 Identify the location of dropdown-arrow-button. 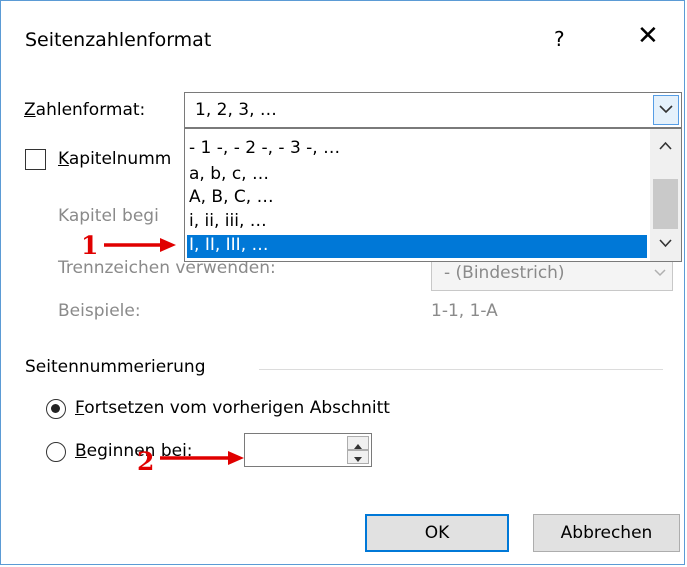
(666, 110).